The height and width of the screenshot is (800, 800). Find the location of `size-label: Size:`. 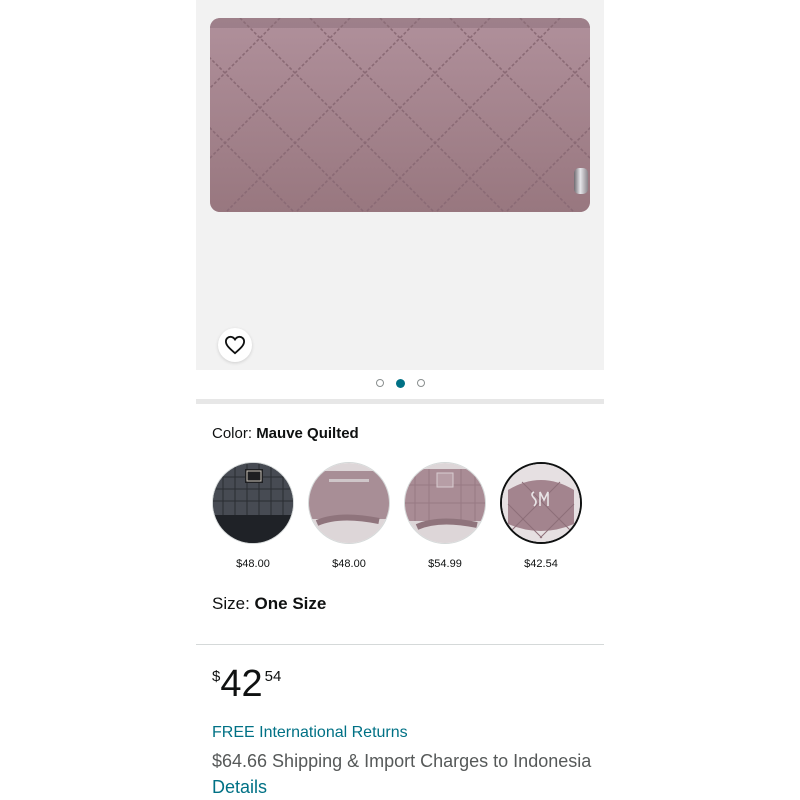

size-label: Size: is located at coordinates (233, 603).